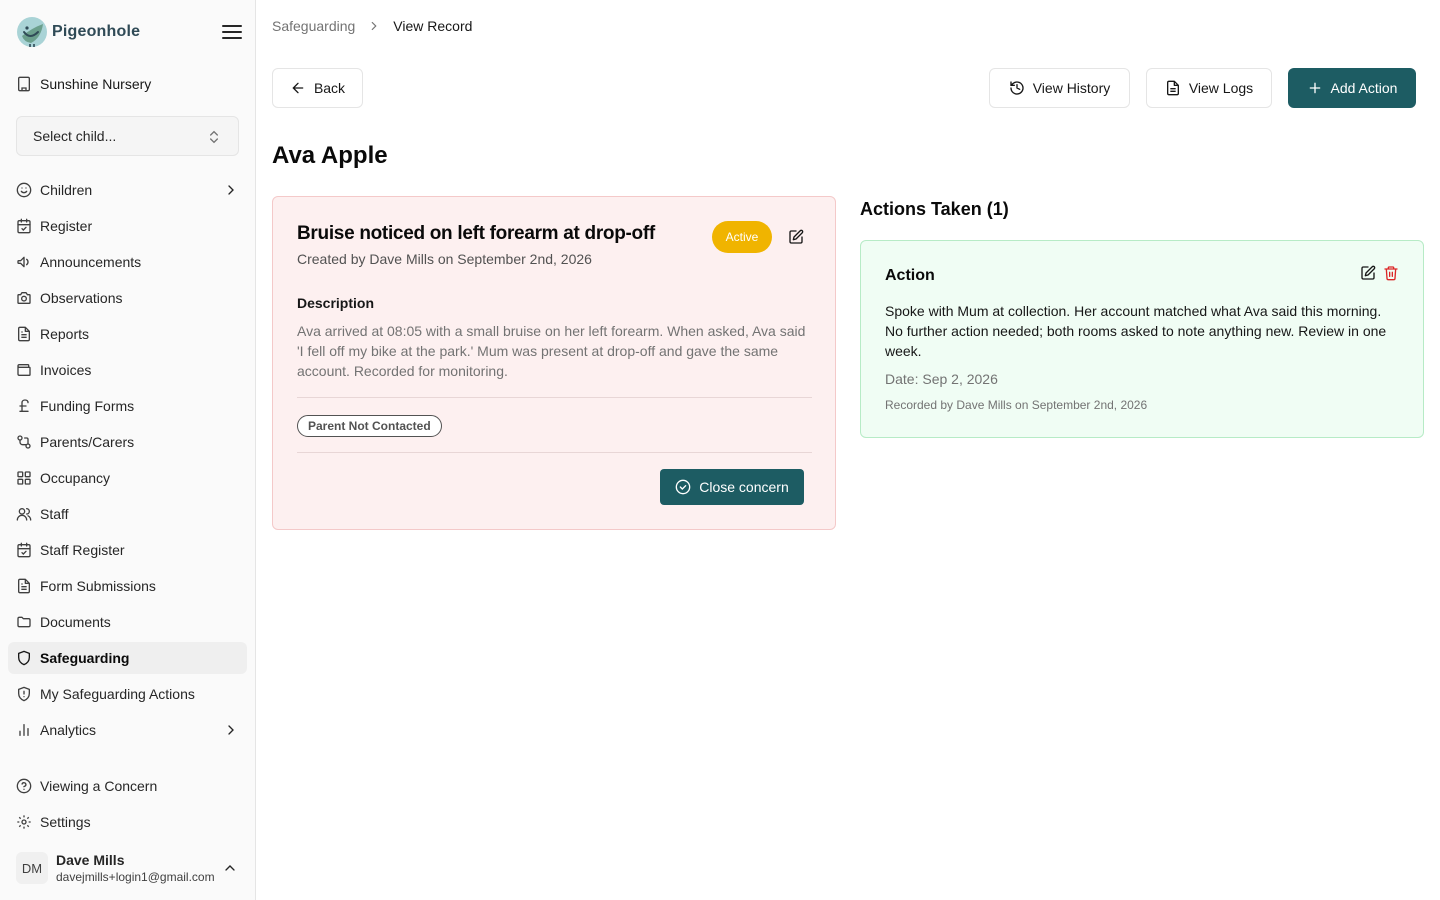  Describe the element at coordinates (230, 868) in the screenshot. I see `chevron-up-icon` at that location.